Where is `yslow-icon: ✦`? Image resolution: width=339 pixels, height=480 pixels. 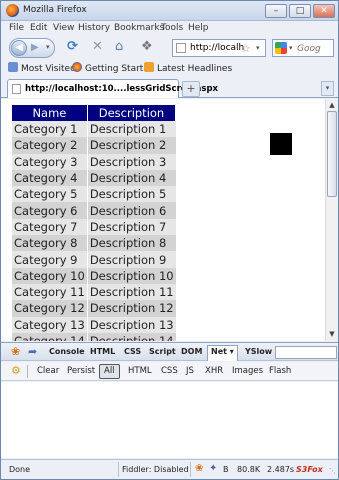
yslow-icon: ✦ is located at coordinates (213, 468).